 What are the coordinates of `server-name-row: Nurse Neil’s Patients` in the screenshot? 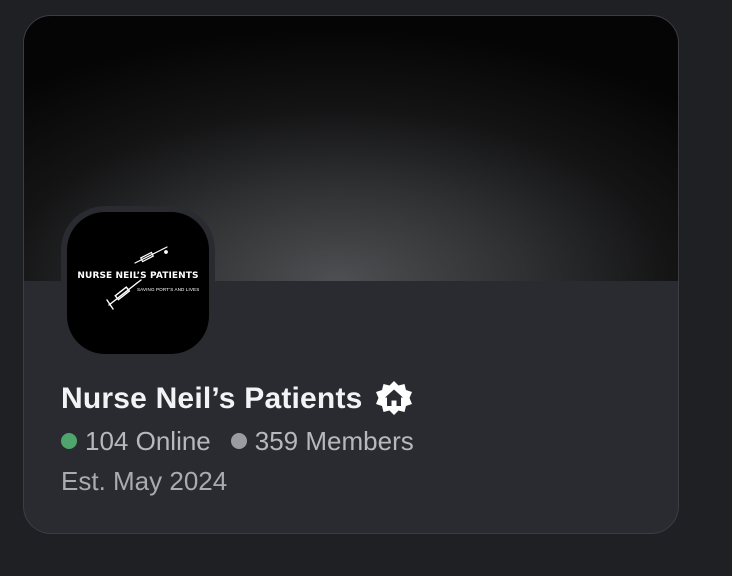 It's located at (237, 399).